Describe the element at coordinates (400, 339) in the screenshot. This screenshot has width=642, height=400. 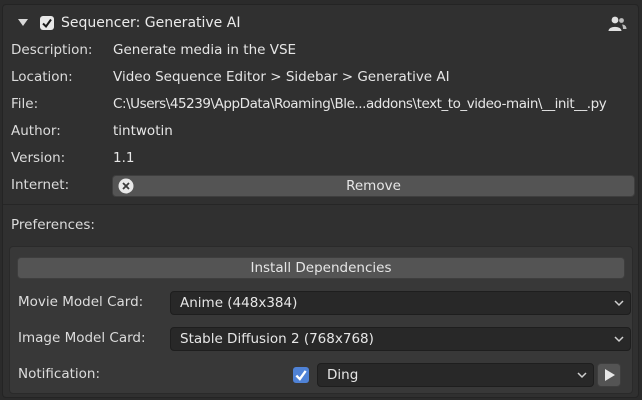
I see `image-model-dropdown: Stable Diffusion 2 (768x768)` at that location.